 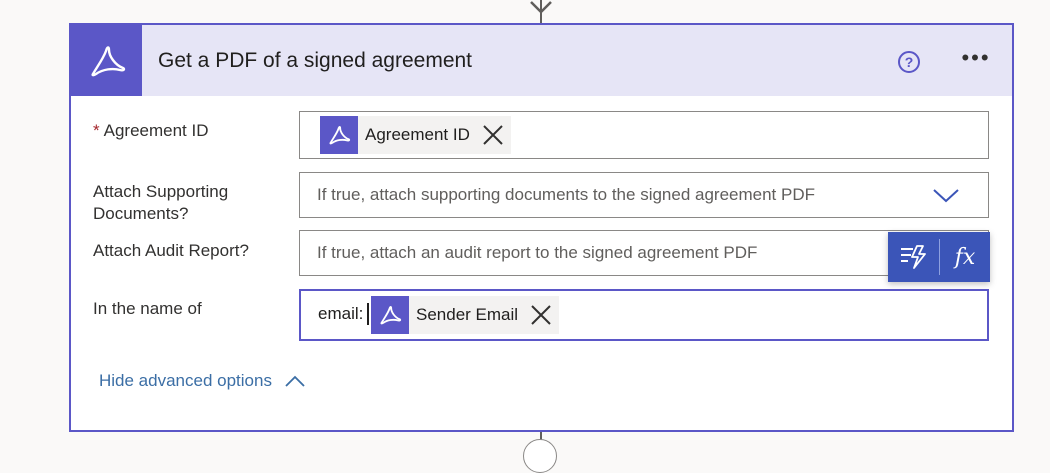 I want to click on in-name-of-label: In the name of, so click(x=147, y=308).